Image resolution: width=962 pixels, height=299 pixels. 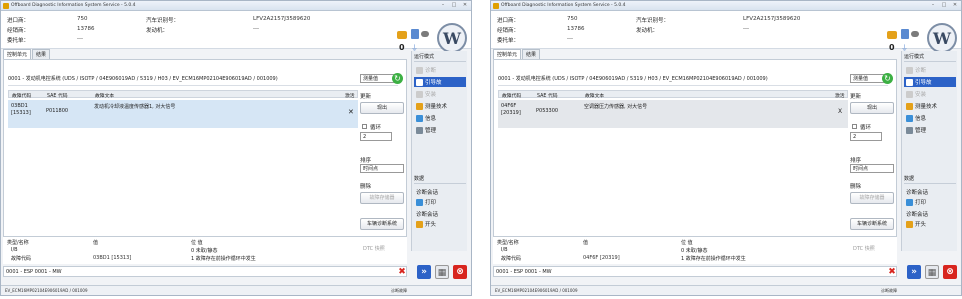 I want to click on order-value: ---, so click(x=80, y=39).